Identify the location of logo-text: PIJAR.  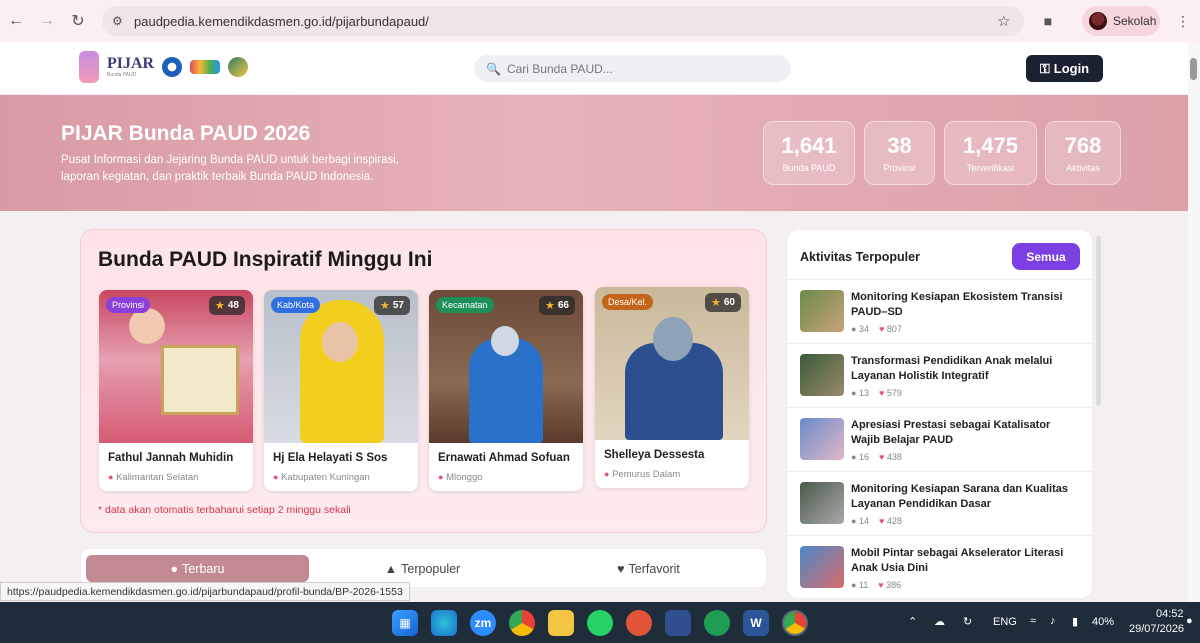
(131, 63).